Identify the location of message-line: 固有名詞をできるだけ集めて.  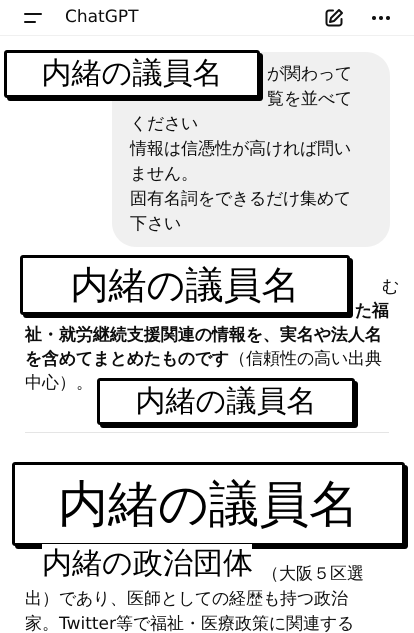
(240, 199).